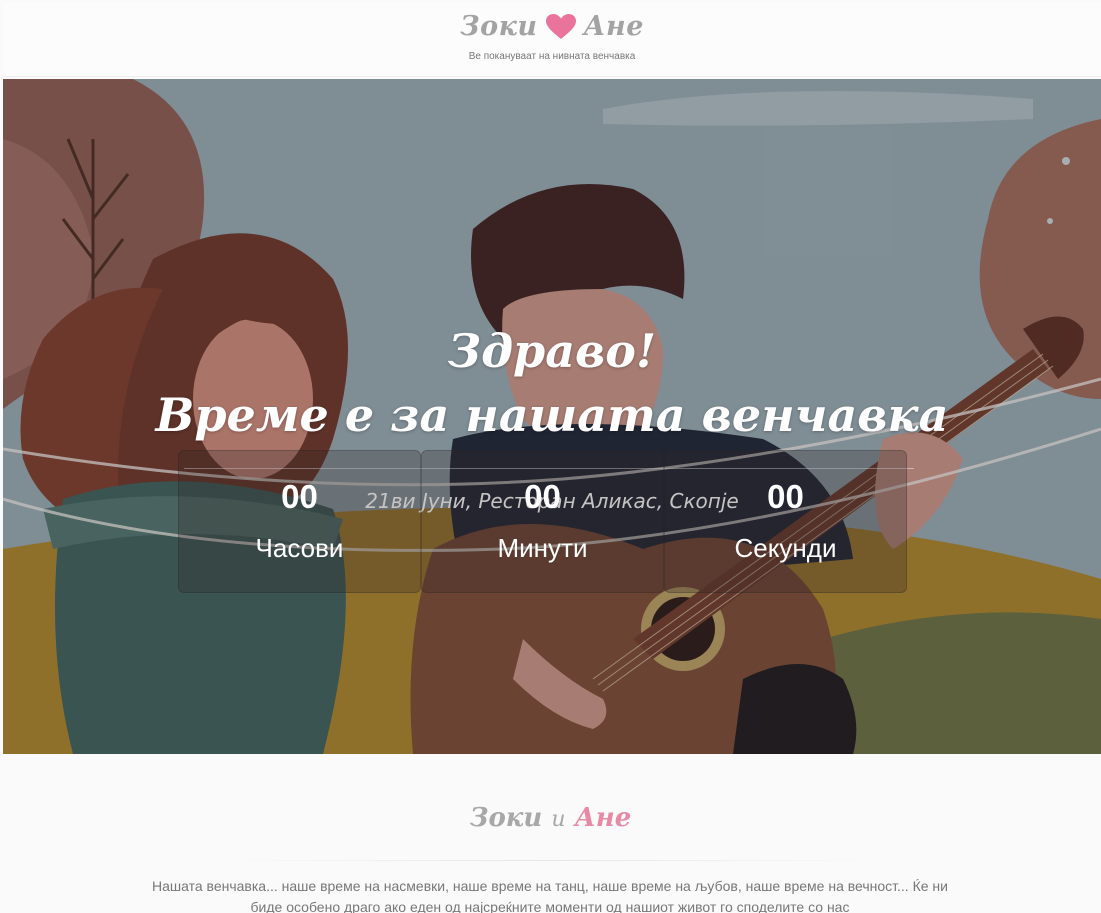  I want to click on header-tagline: Ве покануваат на нивната венчавка, so click(552, 56).